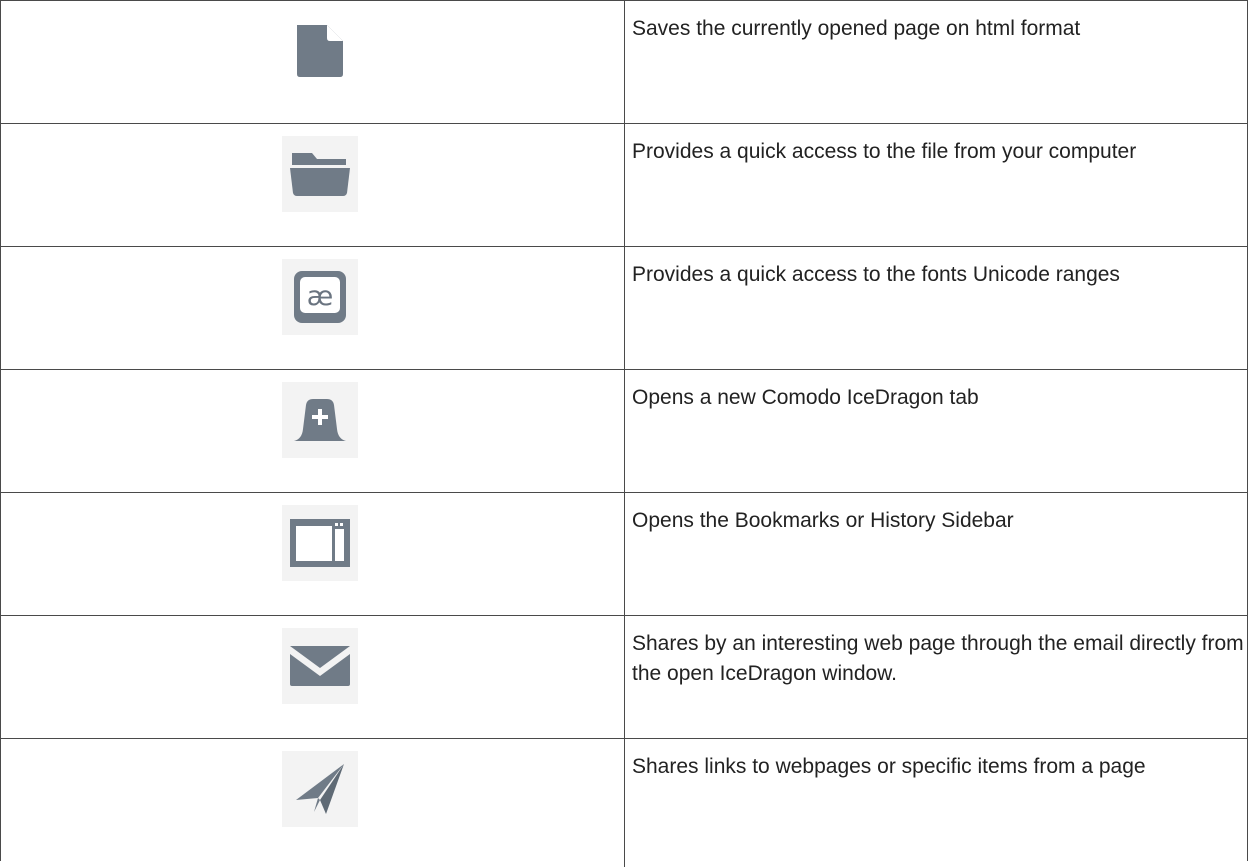  I want to click on table-row: Opens the Bookmarks or History Sidebar, so click(624, 553).